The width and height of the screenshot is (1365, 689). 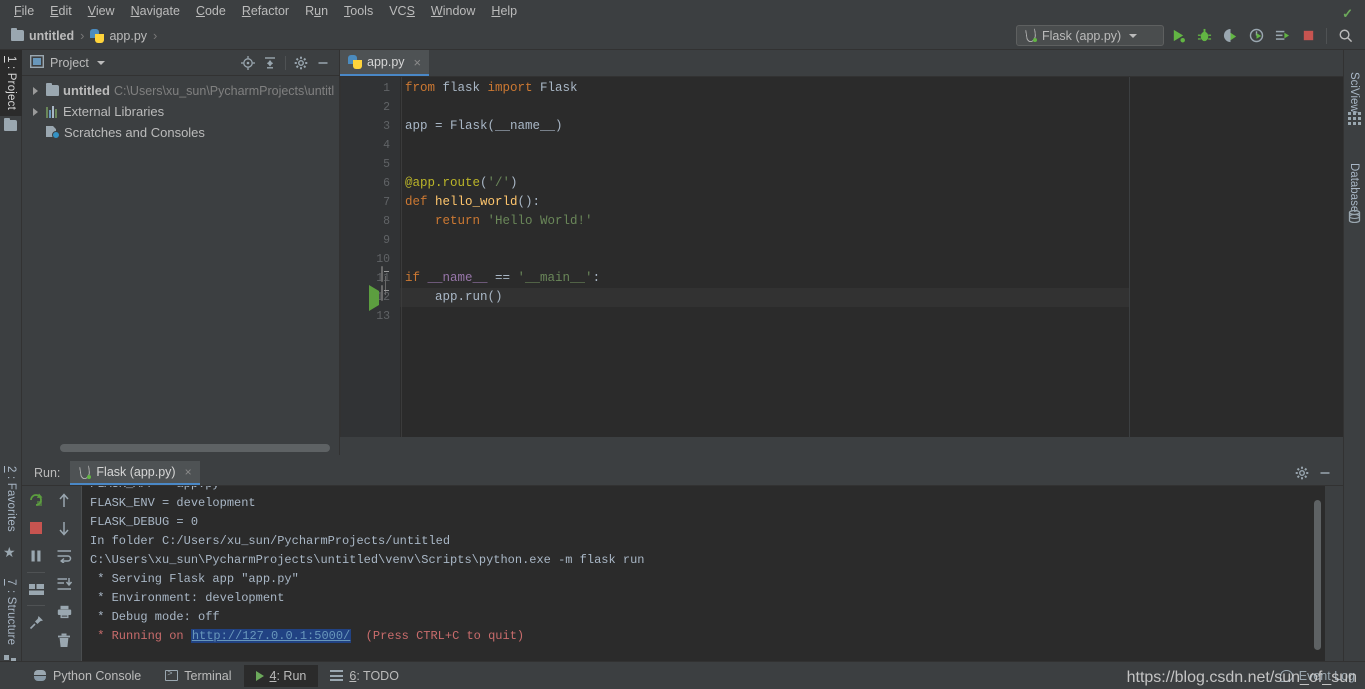 I want to click on menu-help: Help, so click(x=504, y=11).